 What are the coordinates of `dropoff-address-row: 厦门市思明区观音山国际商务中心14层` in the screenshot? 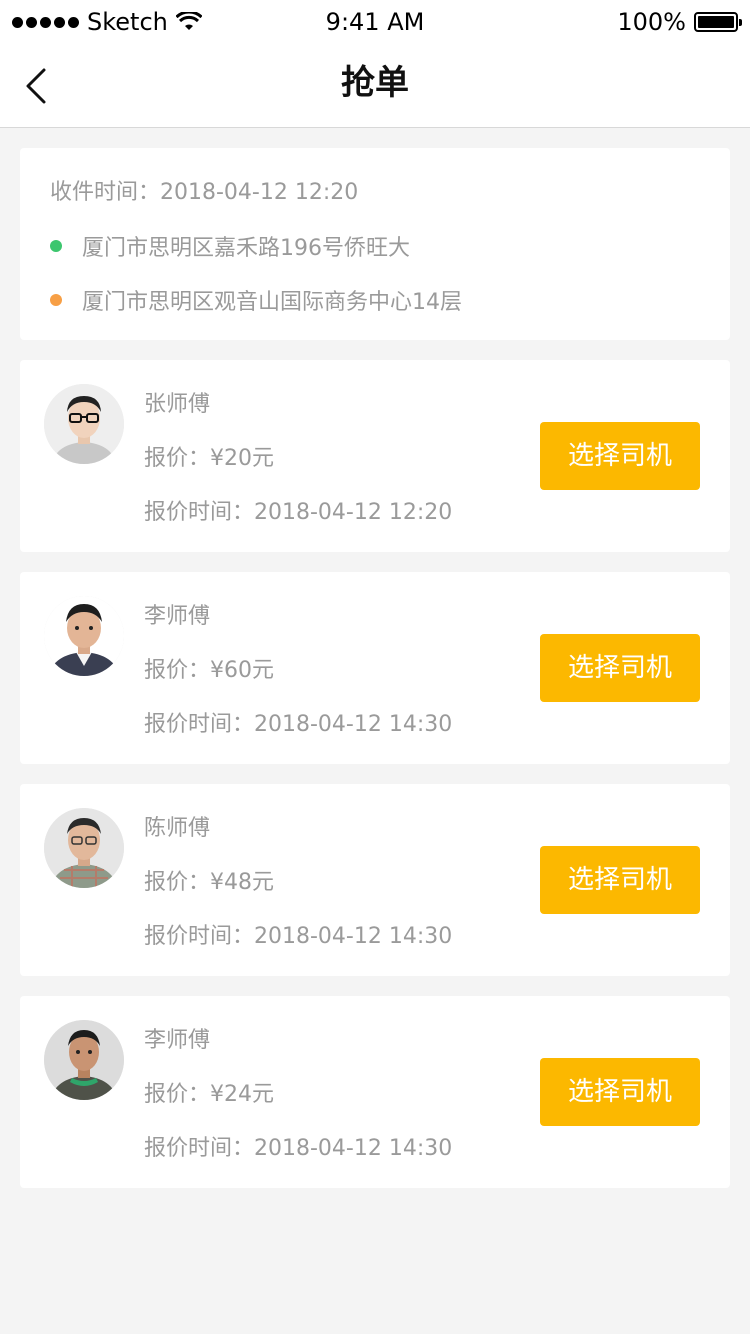 It's located at (256, 300).